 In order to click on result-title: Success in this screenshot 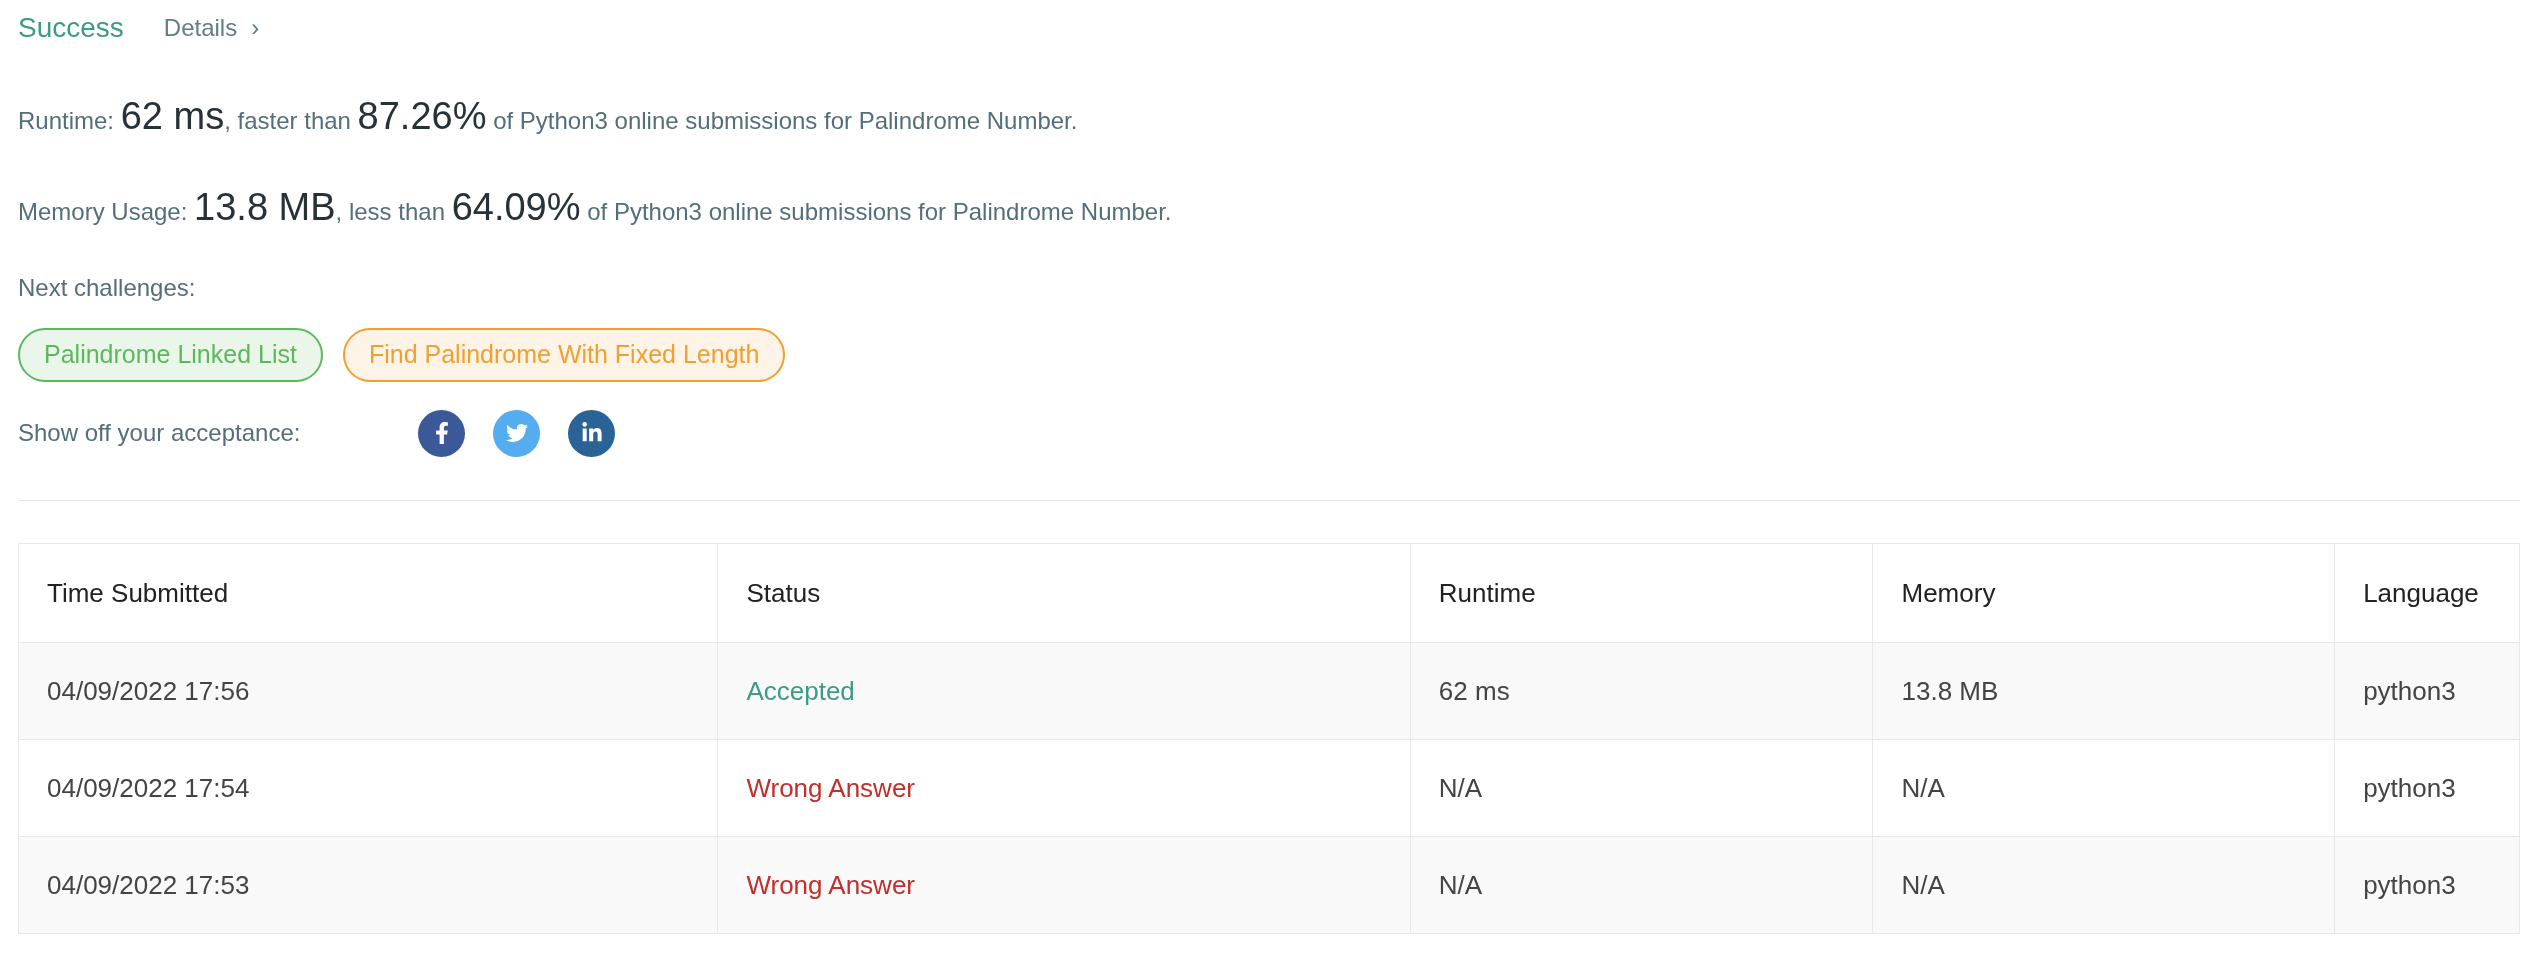, I will do `click(71, 28)`.